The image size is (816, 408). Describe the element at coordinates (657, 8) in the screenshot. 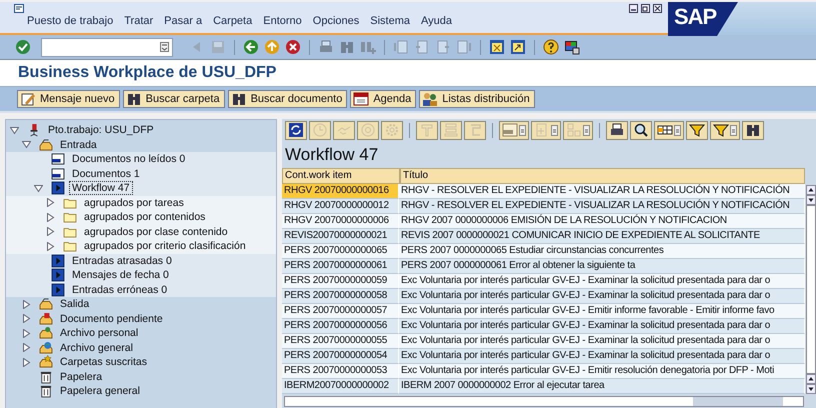

I see `close-icon` at that location.